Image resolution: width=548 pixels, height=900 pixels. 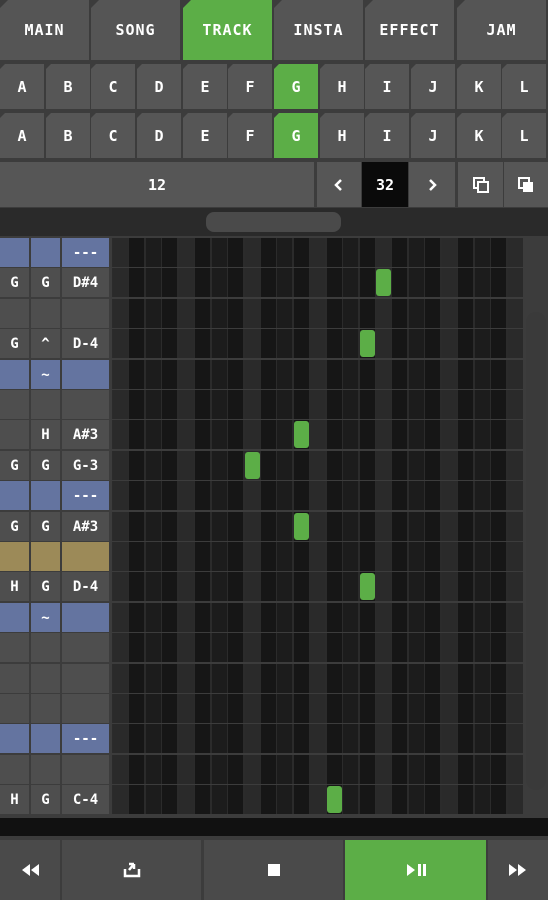 What do you see at coordinates (342, 135) in the screenshot?
I see `pattern-b-h: H` at bounding box center [342, 135].